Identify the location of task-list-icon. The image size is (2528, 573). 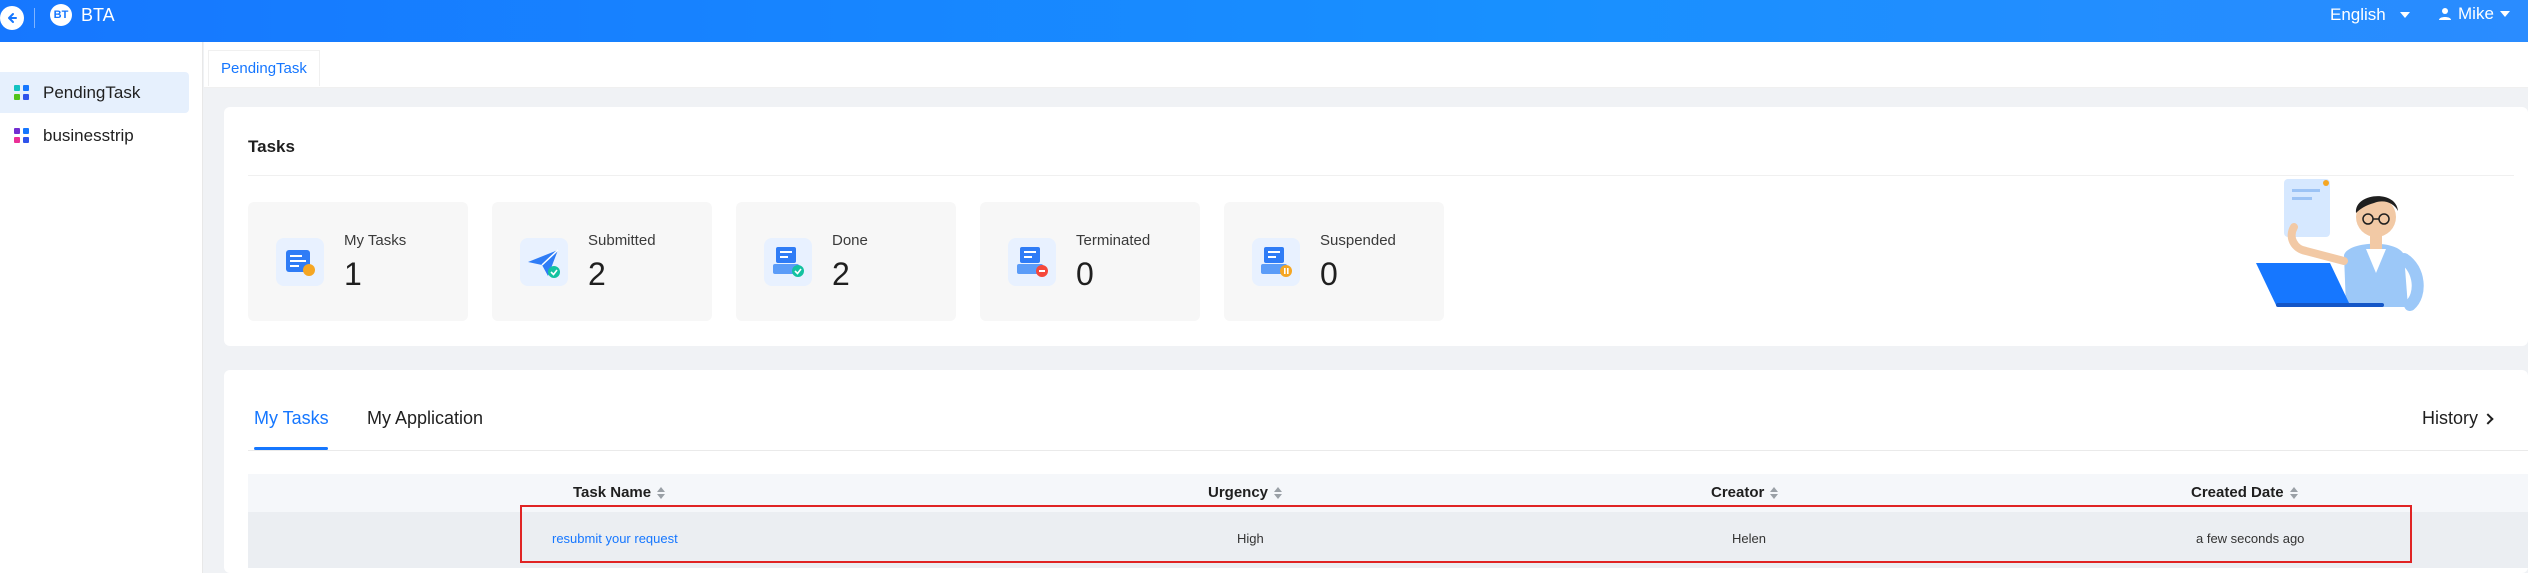
(300, 262).